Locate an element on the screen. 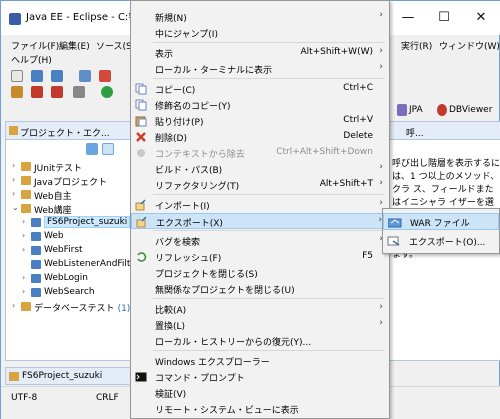 The width and height of the screenshot is (500, 419). context-menu-item: ローカル・ターミナルに表示 › is located at coordinates (260, 69).